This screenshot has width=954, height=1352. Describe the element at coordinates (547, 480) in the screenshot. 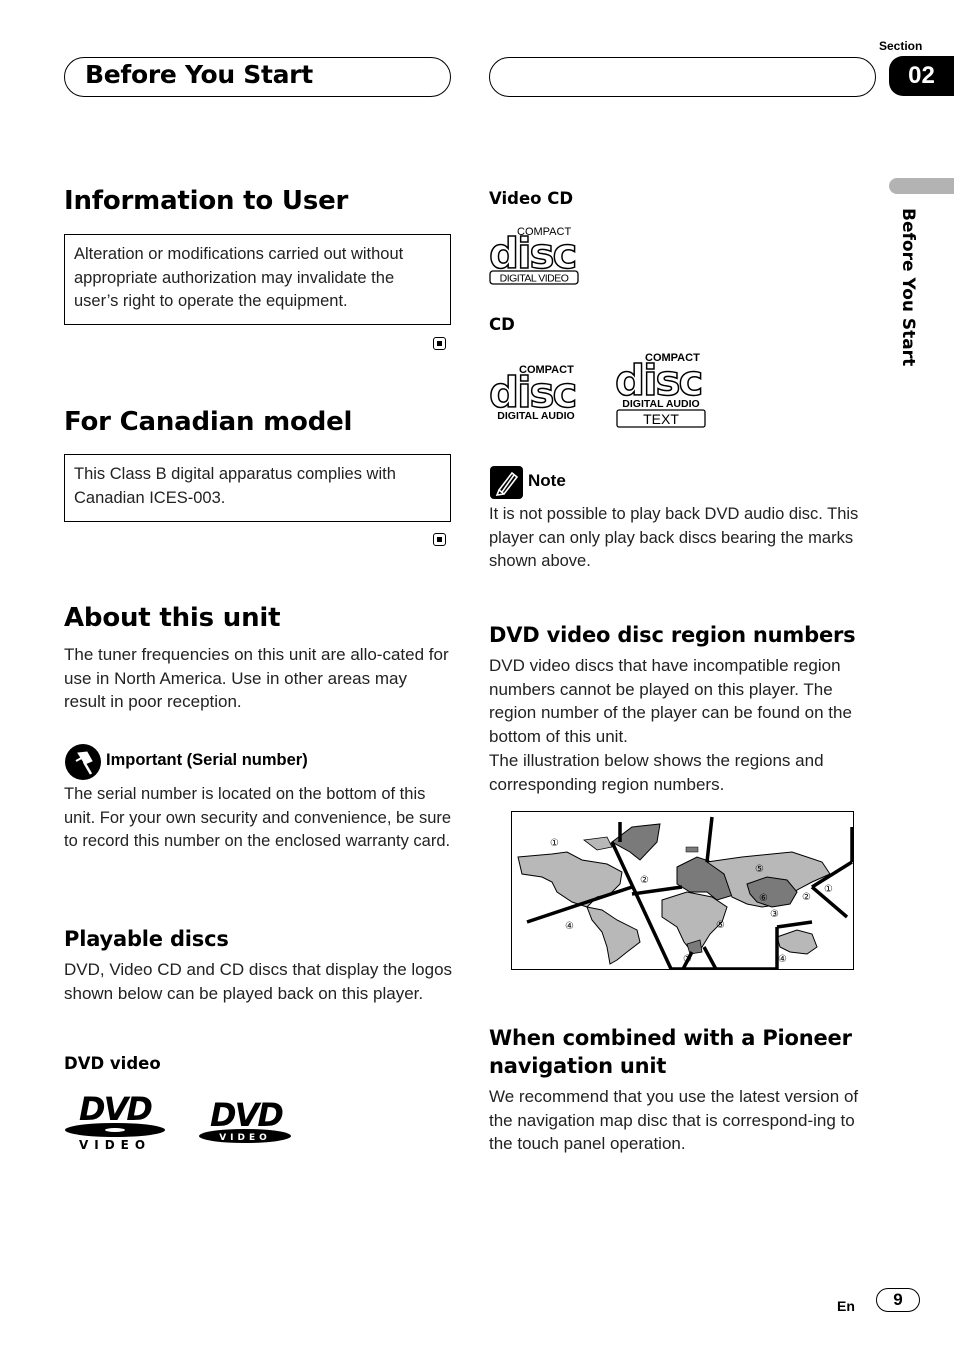

I see `note-title: Note` at that location.